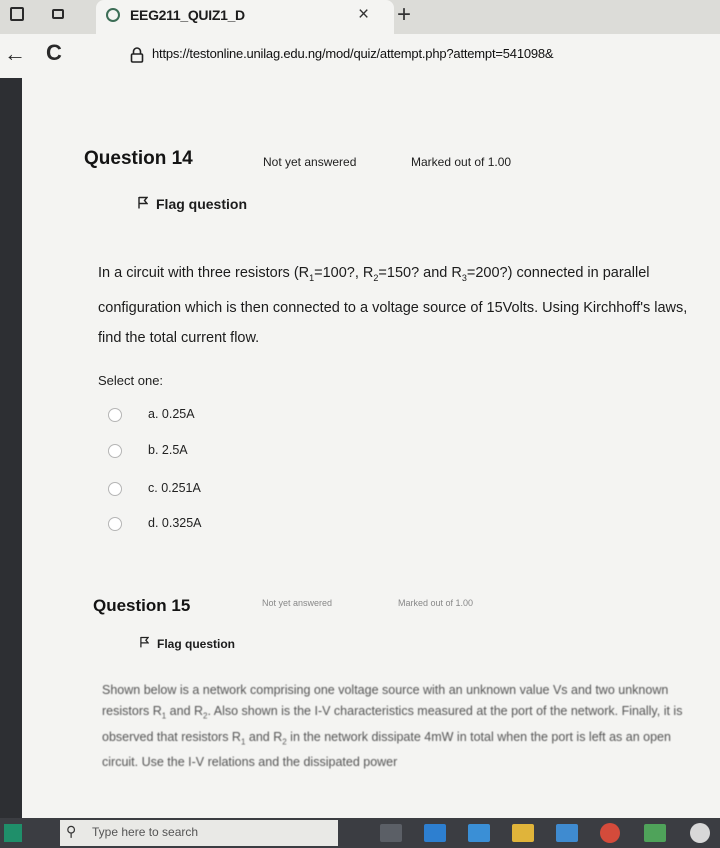  I want to click on q15-mark: Marked out of 1.00, so click(436, 603).